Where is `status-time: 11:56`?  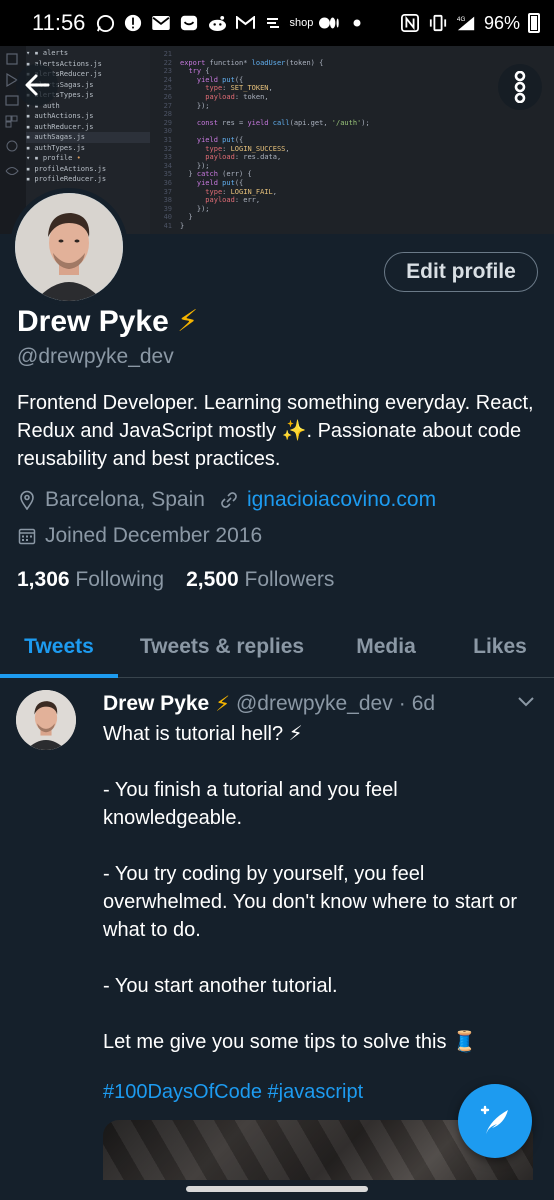
status-time: 11:56 is located at coordinates (59, 22).